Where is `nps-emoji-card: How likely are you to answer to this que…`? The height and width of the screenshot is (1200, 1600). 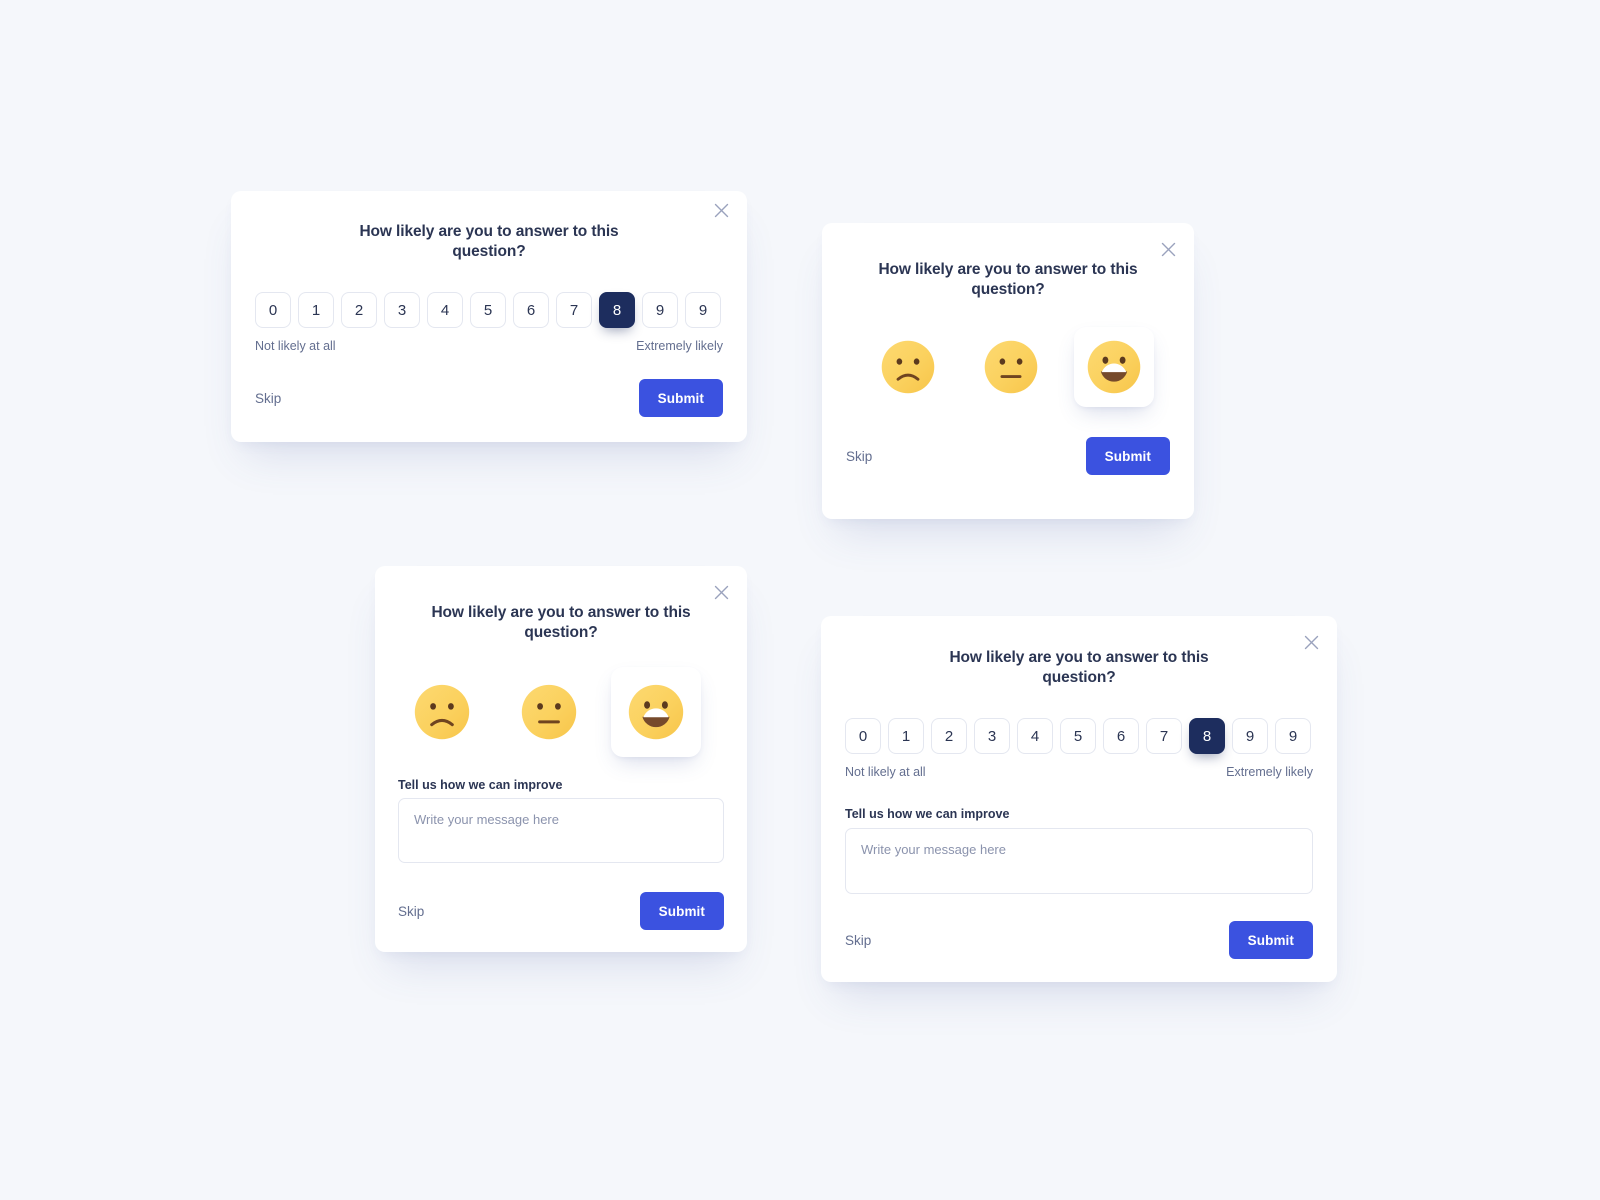 nps-emoji-card: How likely are you to answer to this que… is located at coordinates (1008, 371).